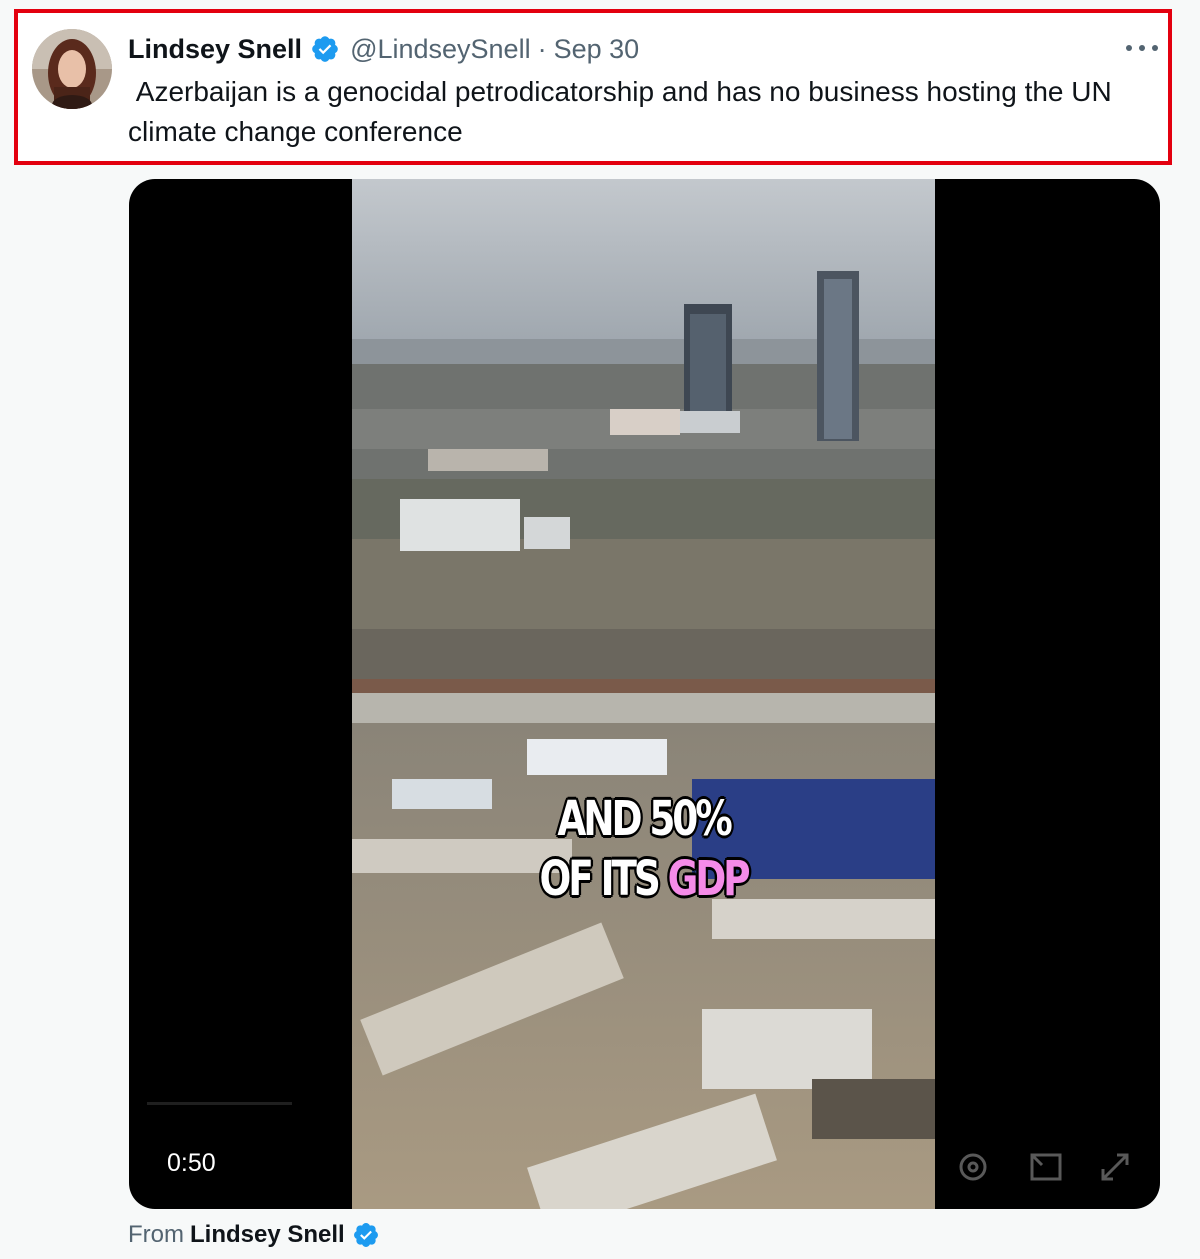 The height and width of the screenshot is (1259, 1200). What do you see at coordinates (1115, 1167) in the screenshot?
I see `fullscreen-icon` at bounding box center [1115, 1167].